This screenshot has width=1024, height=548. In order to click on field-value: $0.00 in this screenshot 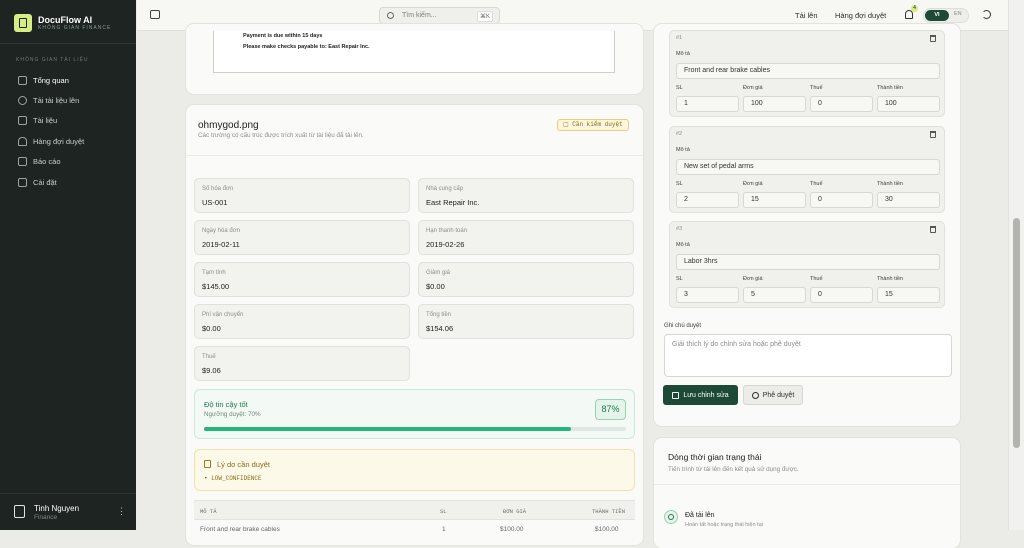, I will do `click(435, 286)`.